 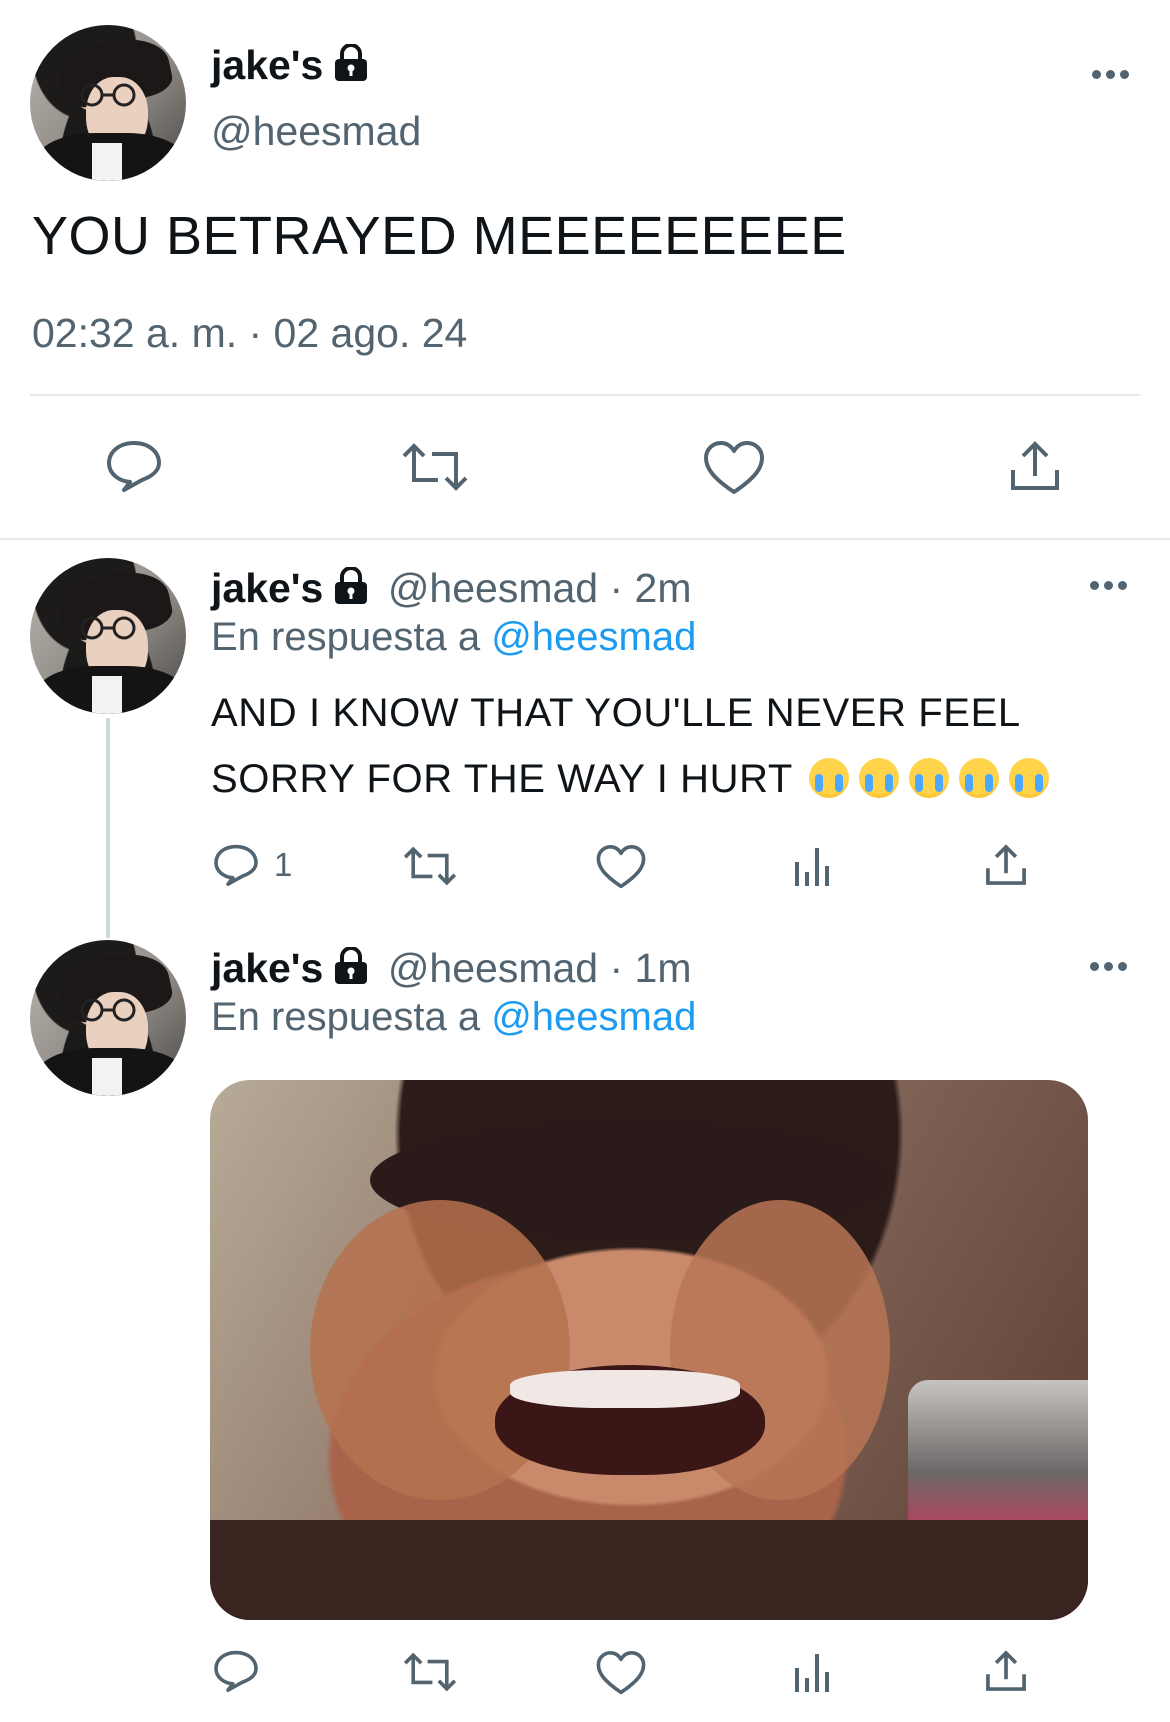 I want to click on reply-count: 1, so click(x=283, y=864).